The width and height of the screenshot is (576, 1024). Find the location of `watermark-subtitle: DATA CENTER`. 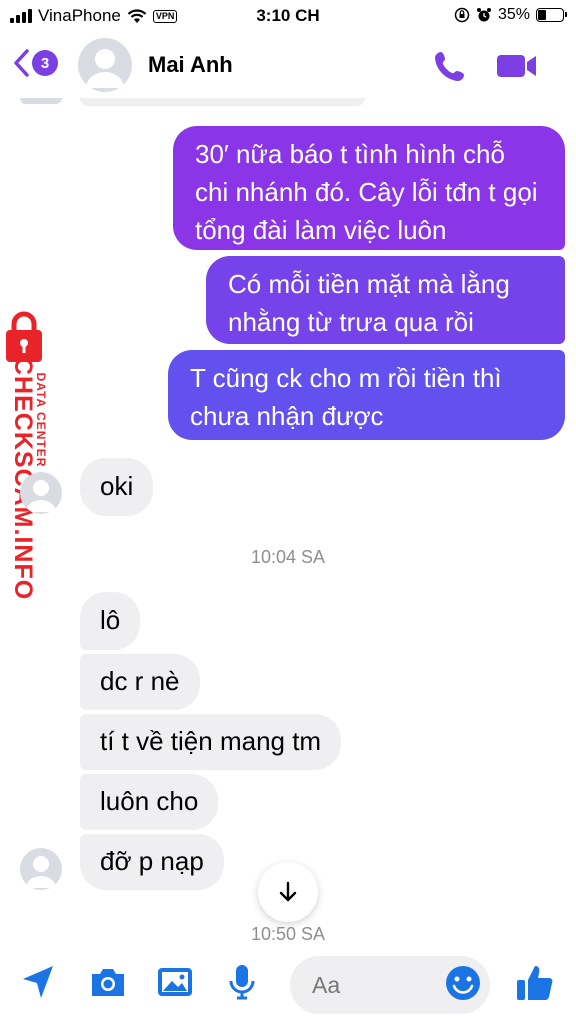

watermark-subtitle: DATA CENTER is located at coordinates (41, 420).